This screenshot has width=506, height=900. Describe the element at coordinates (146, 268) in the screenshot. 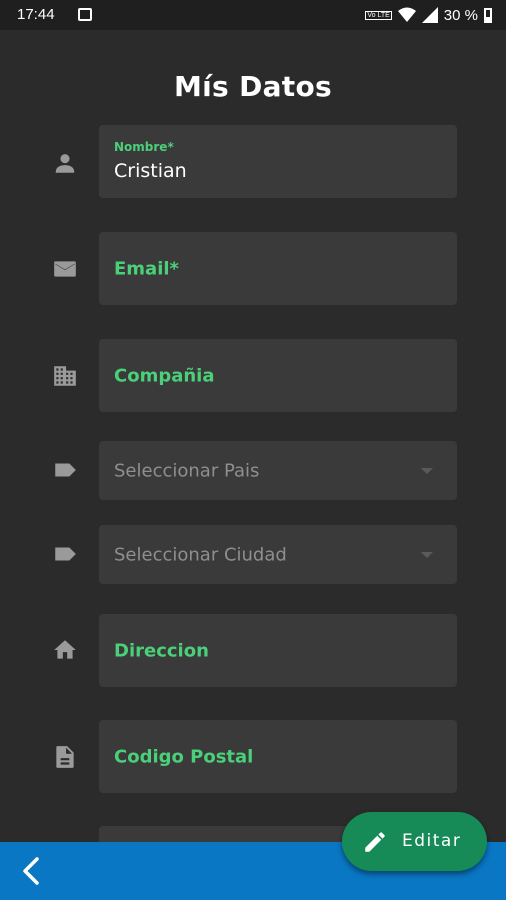

I see `email-label: Email*` at that location.